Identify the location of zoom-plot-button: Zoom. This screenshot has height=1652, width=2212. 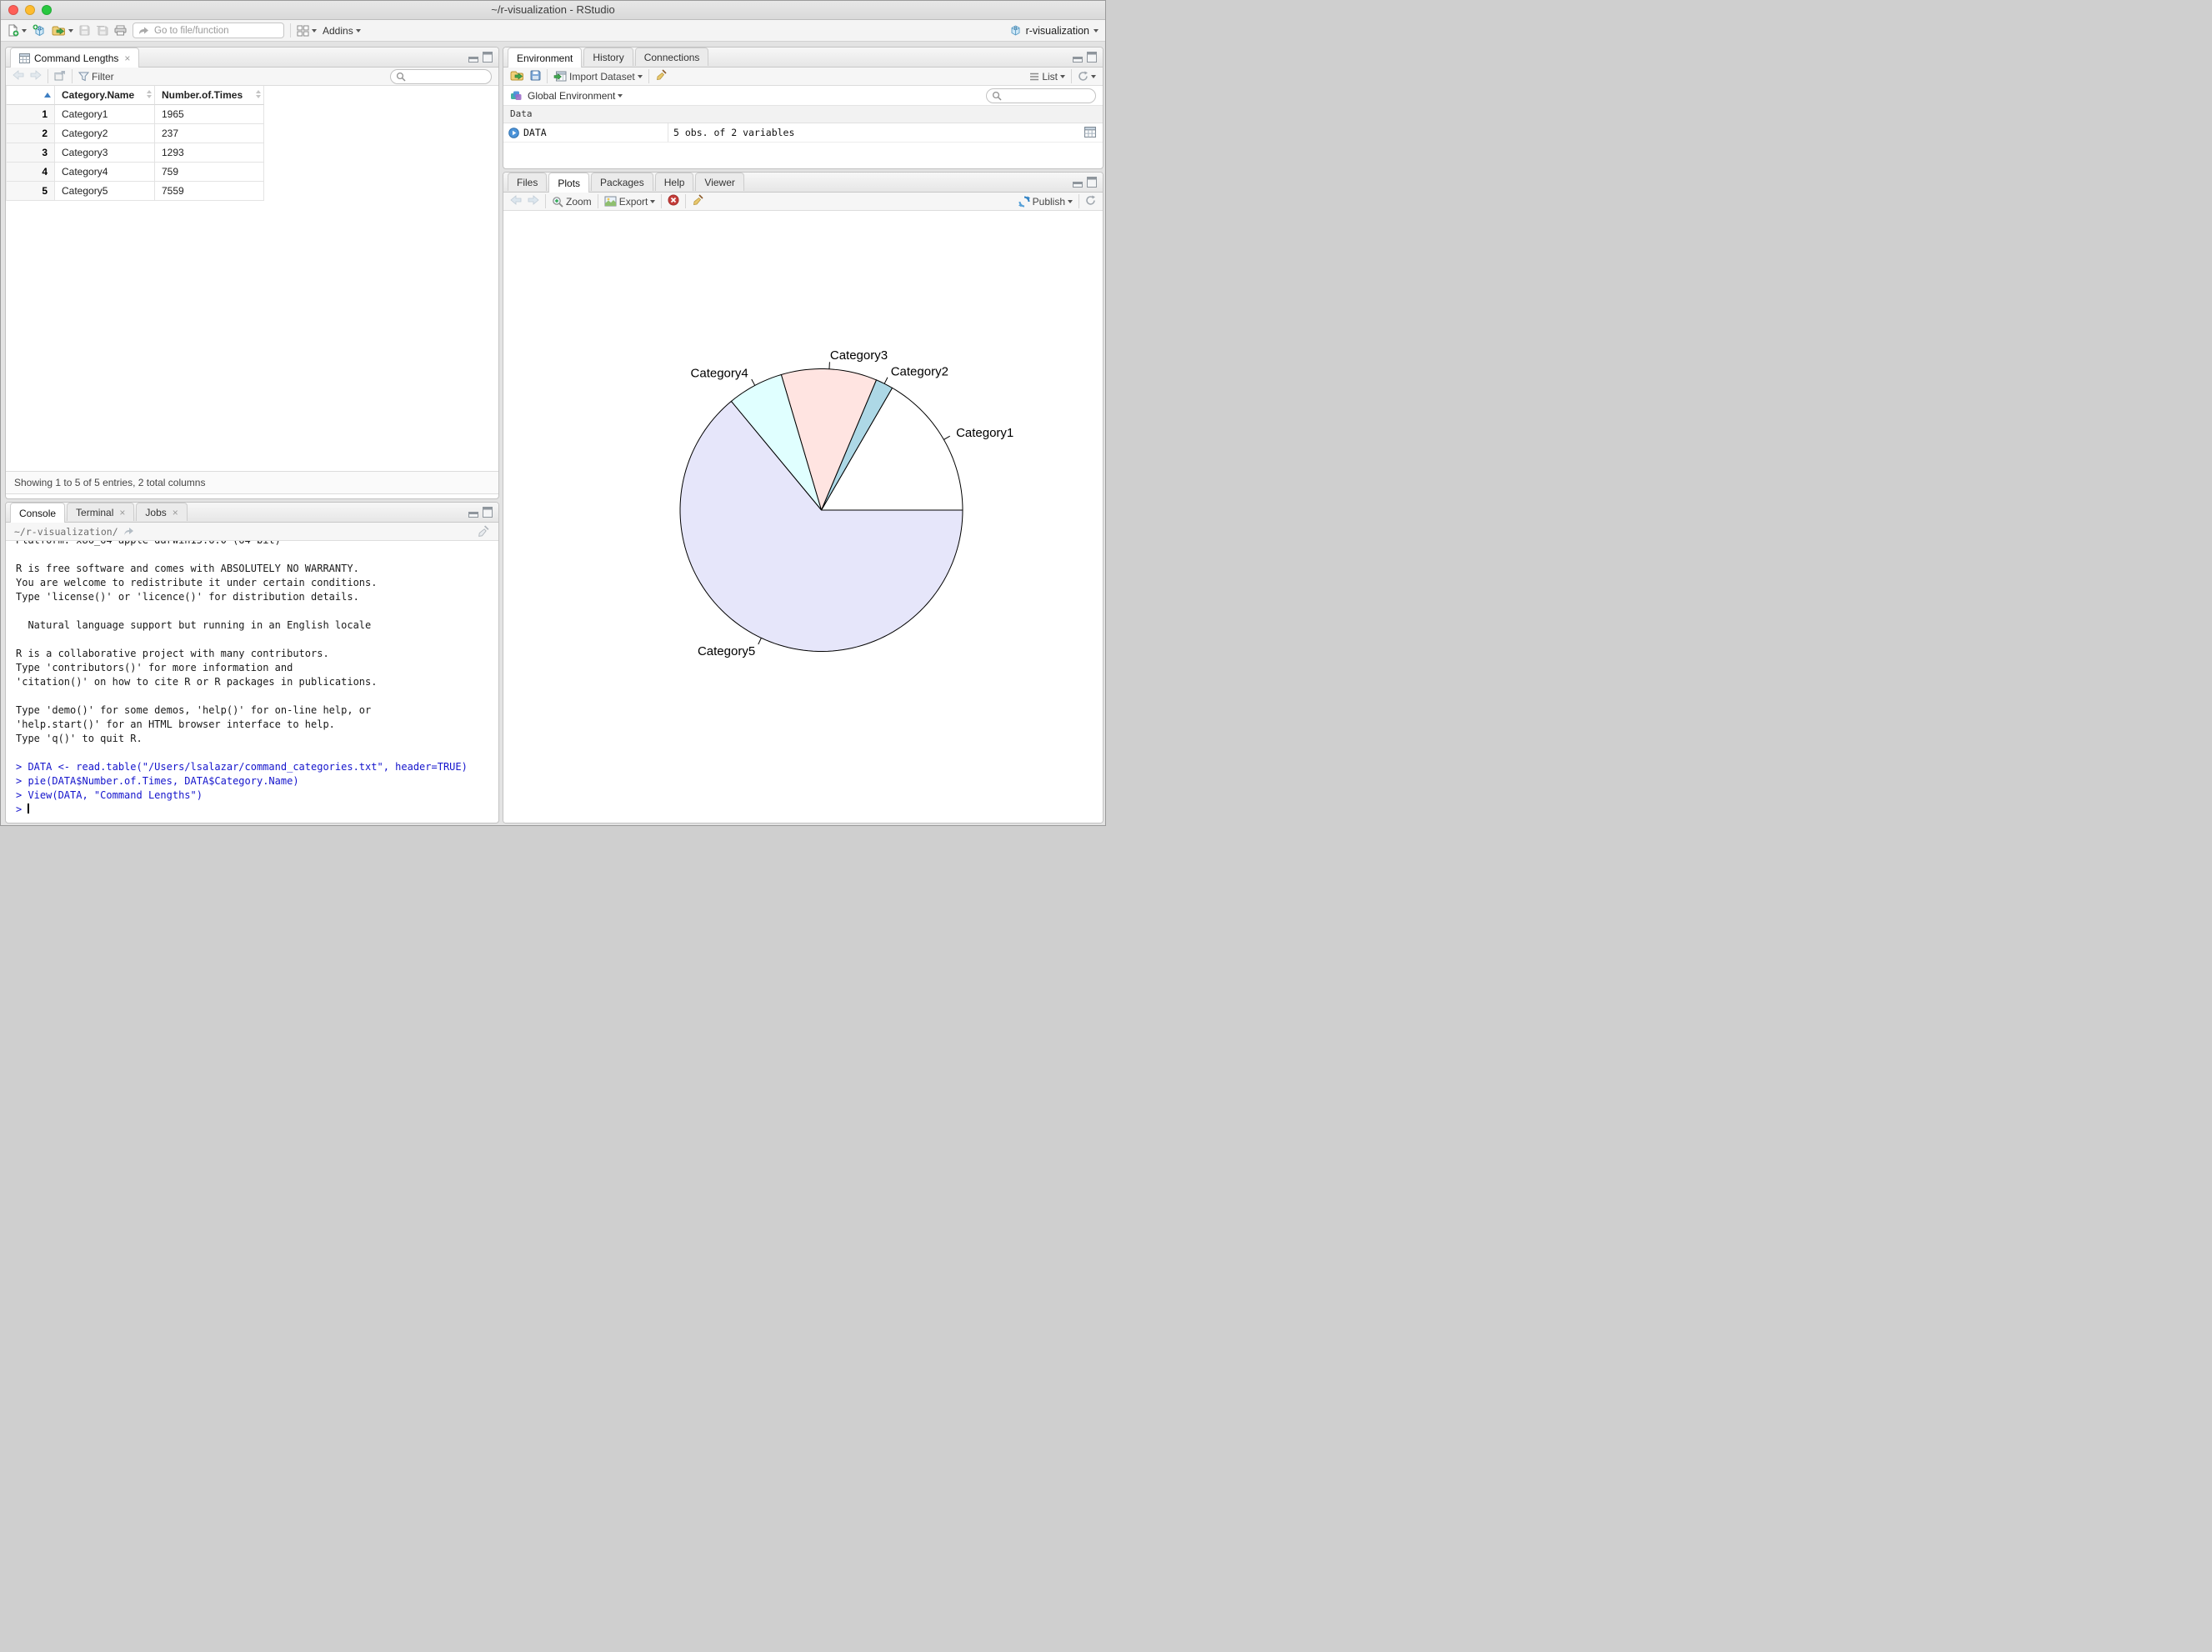
(572, 202).